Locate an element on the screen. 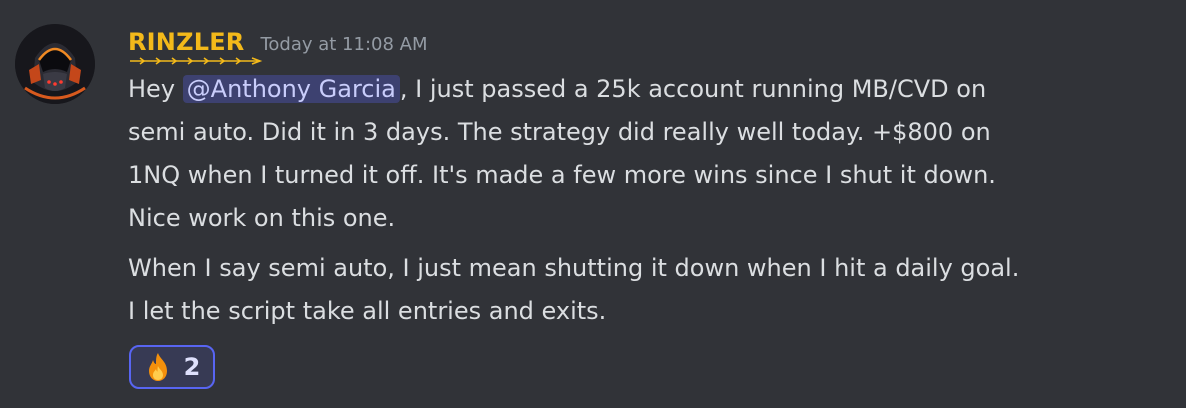 The image size is (1186, 408). fire-emoji-icon is located at coordinates (158, 367).